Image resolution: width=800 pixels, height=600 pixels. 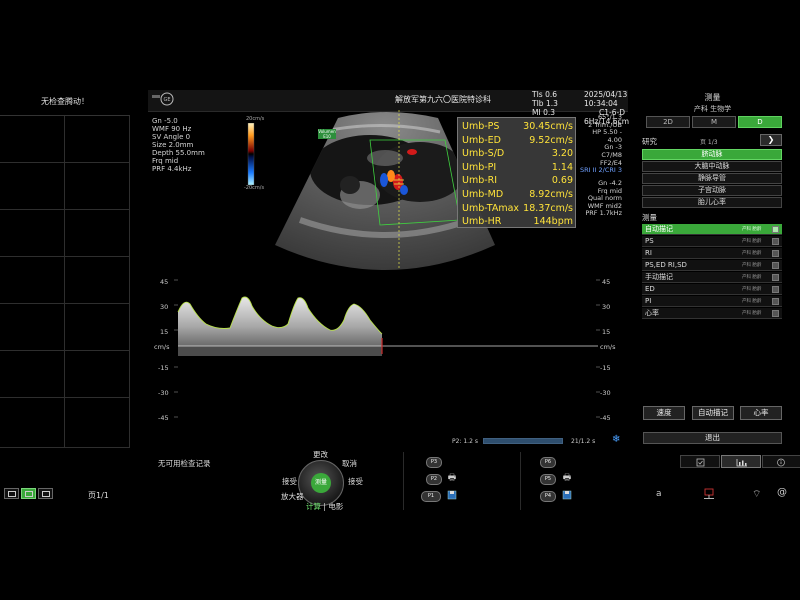 I want to click on study-item-mca: 大脑中动脉, so click(x=712, y=166).